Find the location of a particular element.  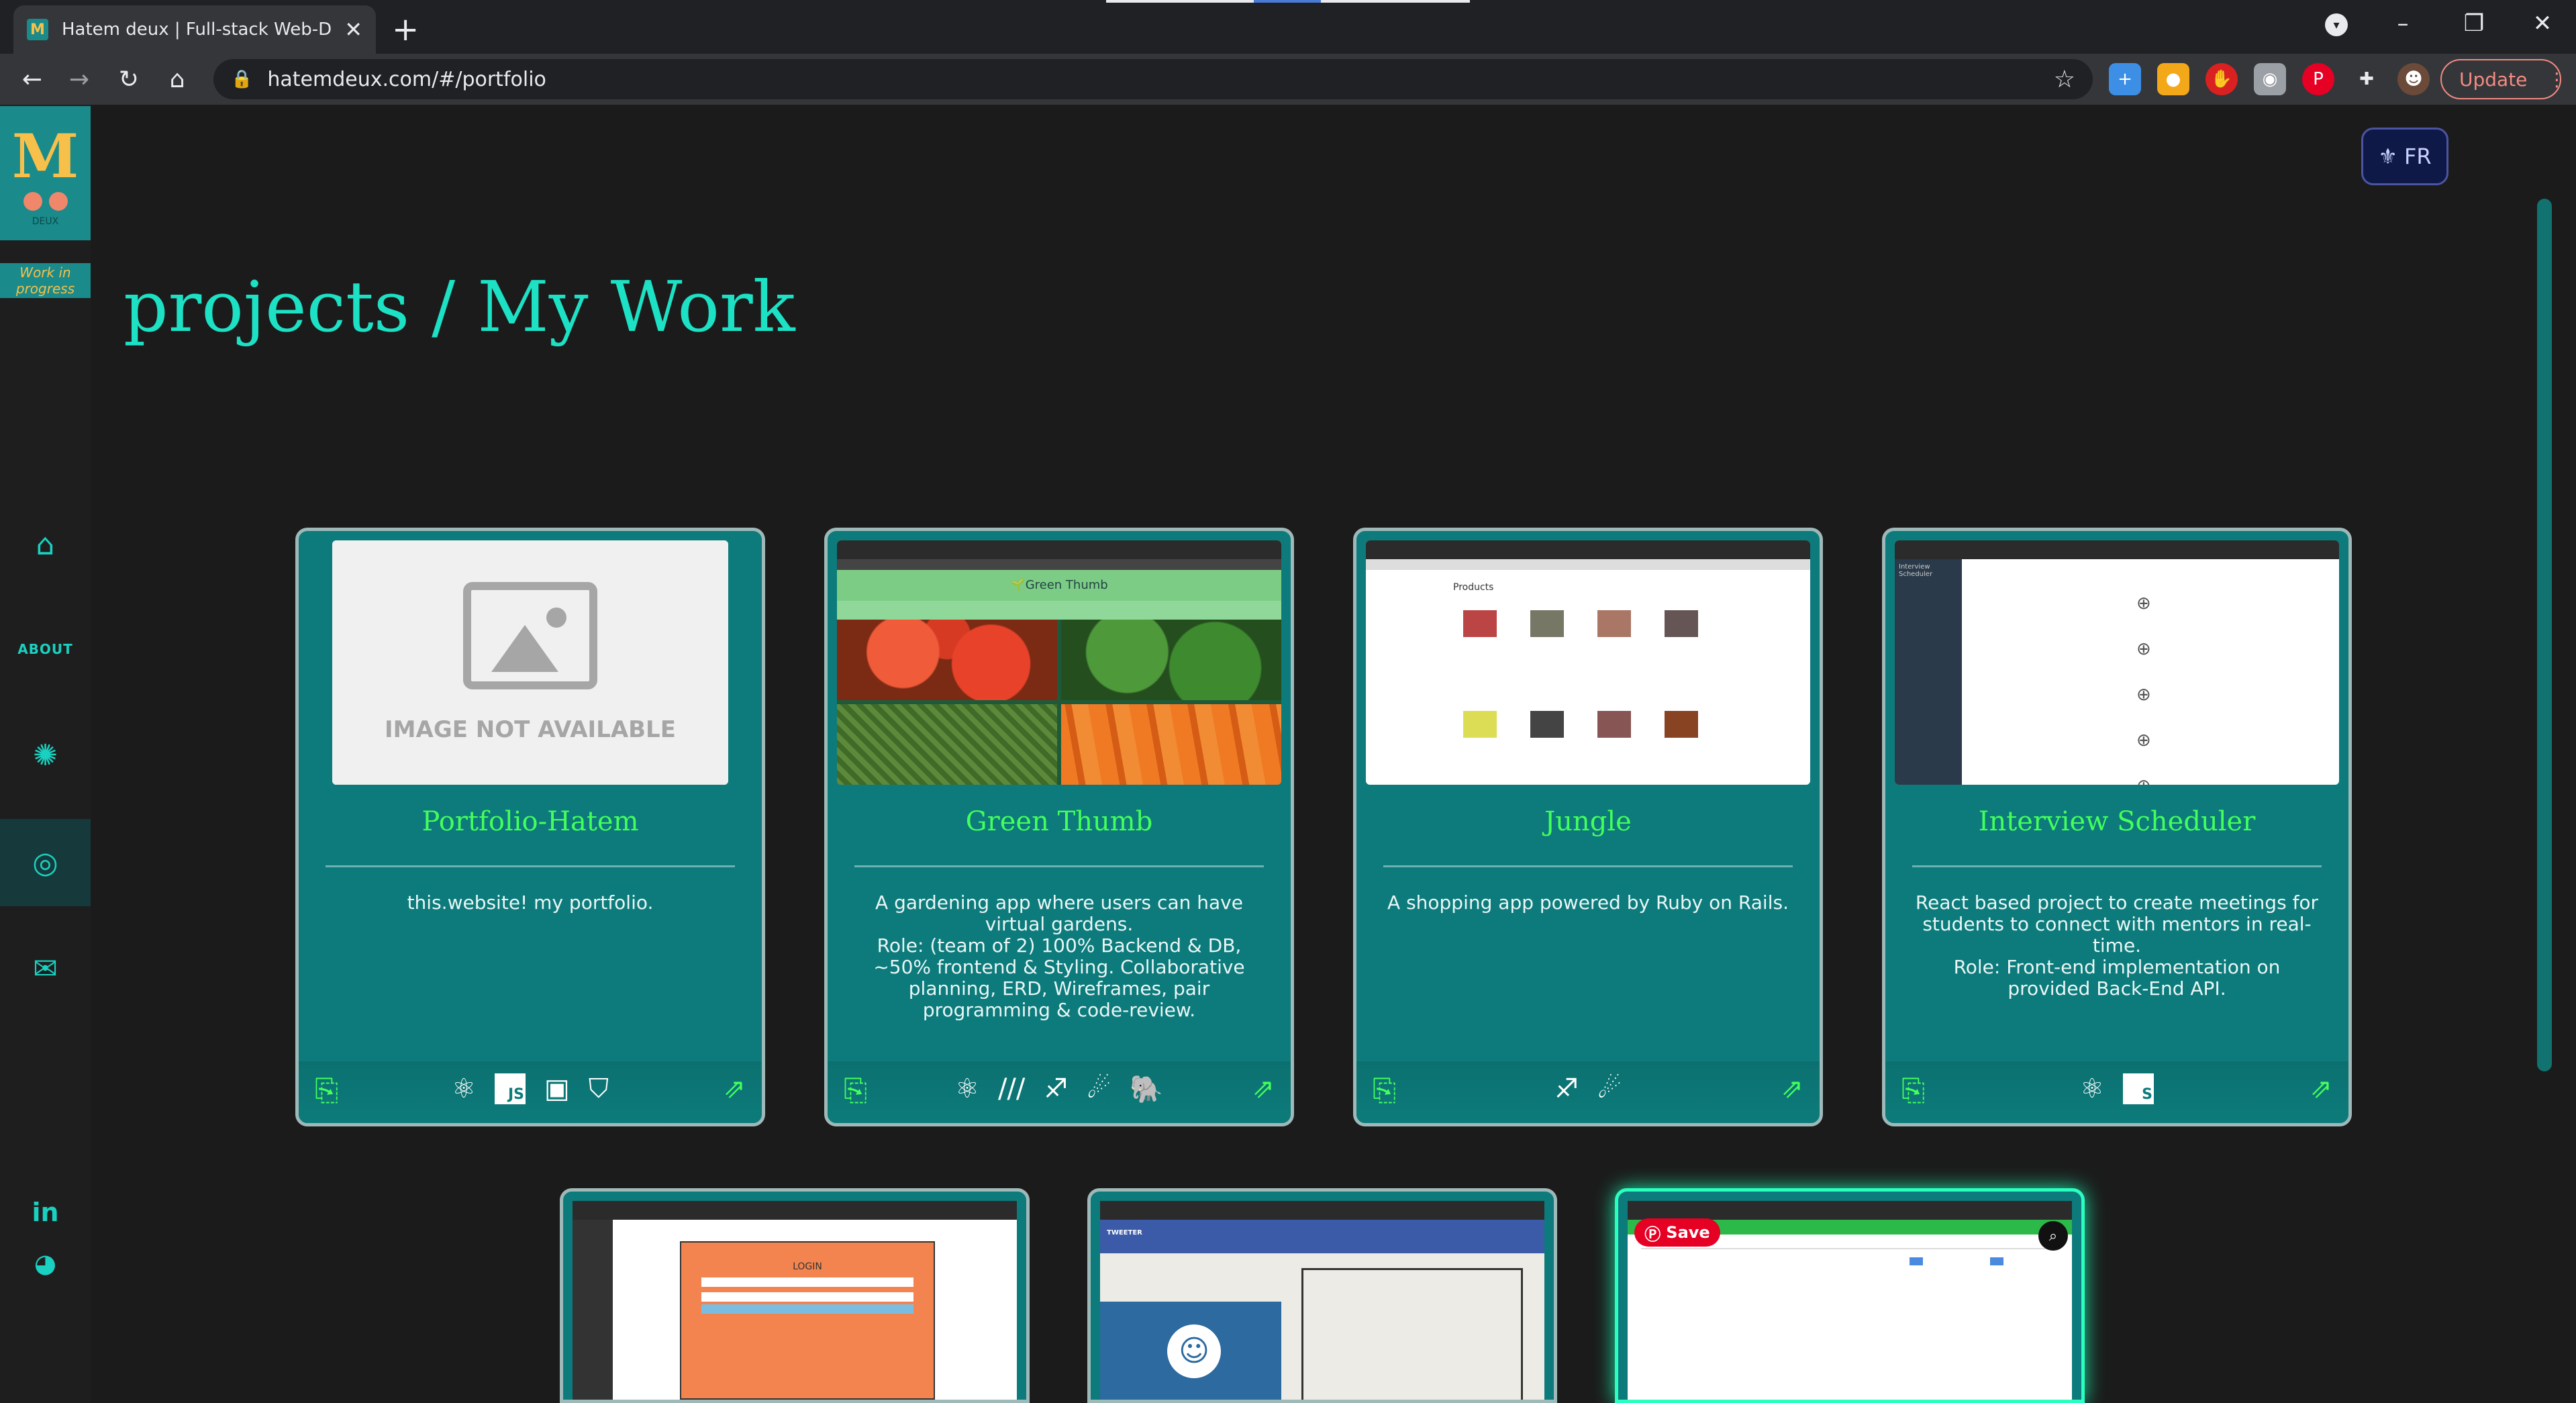

project-thumbnail: LOGIN is located at coordinates (795, 1300).